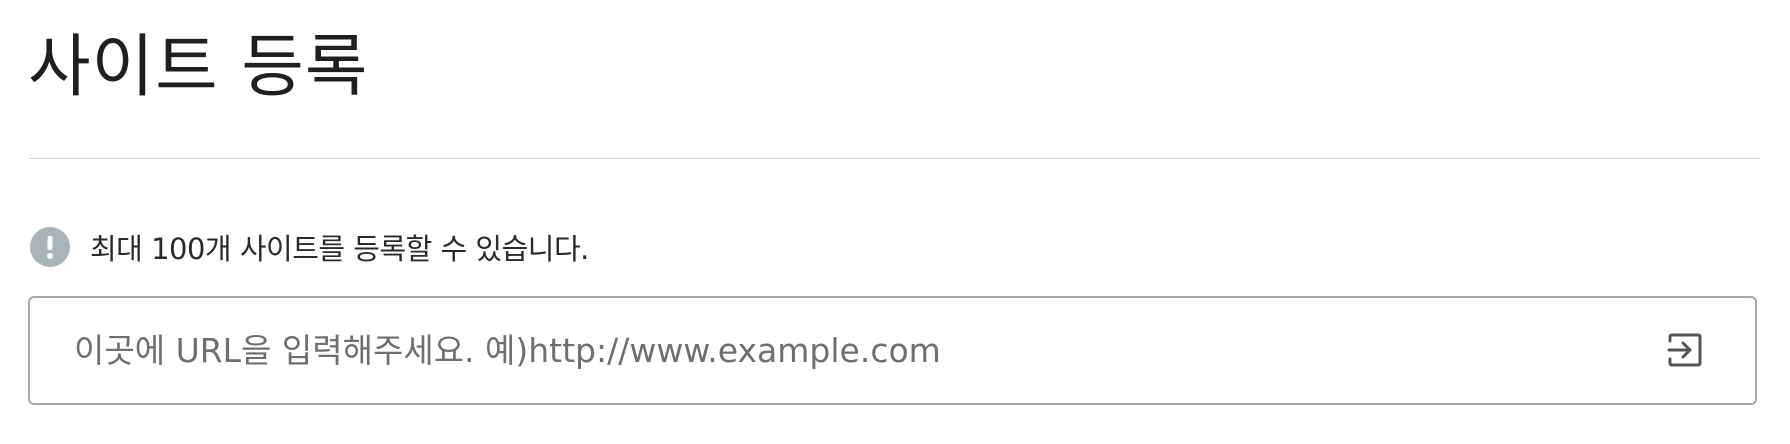 This screenshot has height=444, width=1790. Describe the element at coordinates (50, 247) in the screenshot. I see `exclamation-circle-icon` at that location.